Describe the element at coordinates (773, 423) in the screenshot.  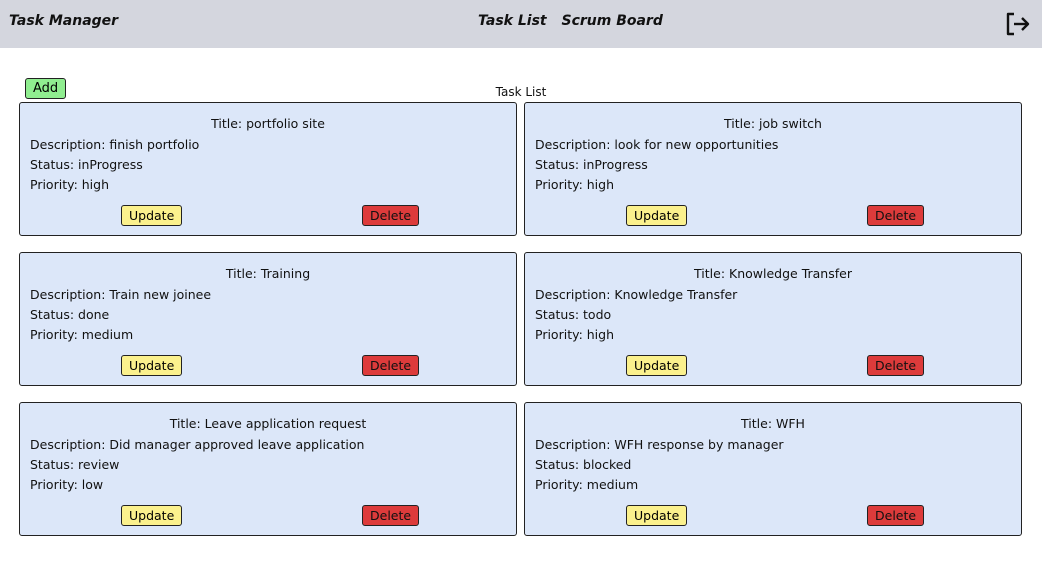
I see `task-title: Title: WFH` at that location.